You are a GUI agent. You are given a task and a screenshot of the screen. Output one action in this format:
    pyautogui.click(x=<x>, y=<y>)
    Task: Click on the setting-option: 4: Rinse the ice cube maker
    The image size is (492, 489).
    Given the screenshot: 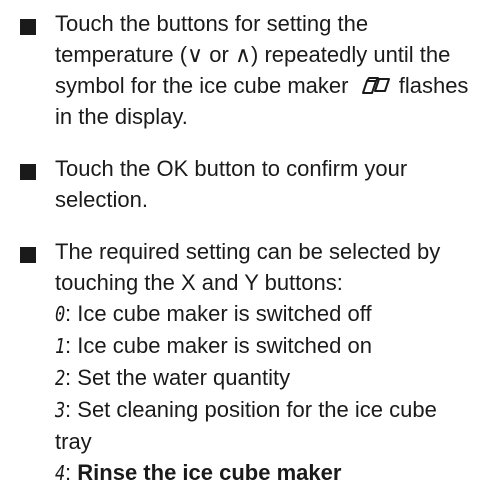 What is the action you would take?
    pyautogui.click(x=266, y=473)
    